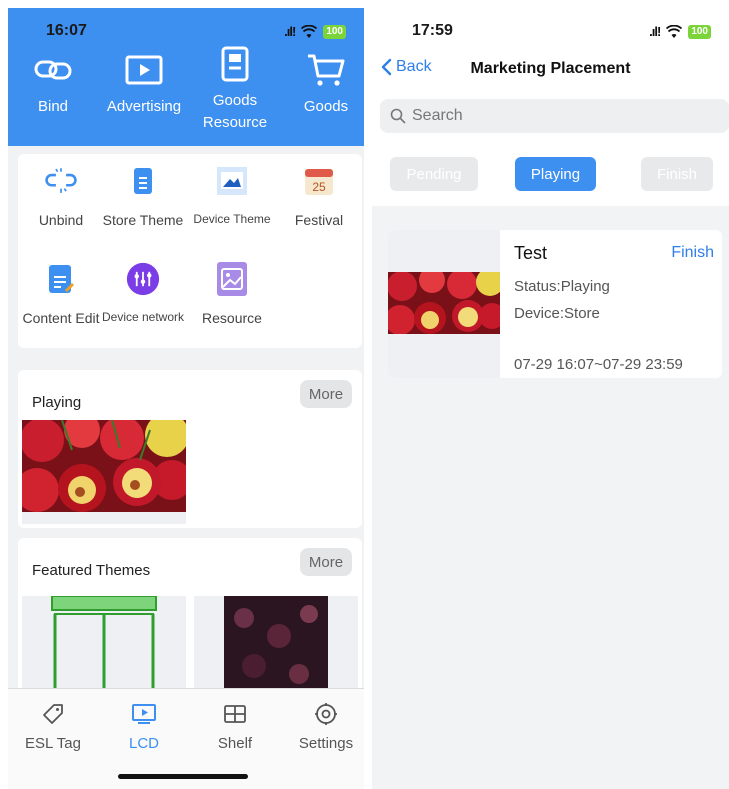 The image size is (729, 789). I want to click on tool-label: Unbind, so click(61, 220).